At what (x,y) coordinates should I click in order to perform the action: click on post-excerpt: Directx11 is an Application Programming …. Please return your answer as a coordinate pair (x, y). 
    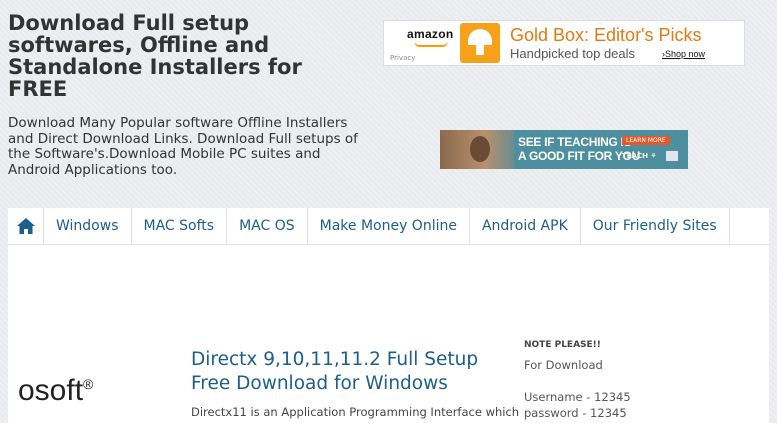
    Looking at the image, I should click on (355, 412).